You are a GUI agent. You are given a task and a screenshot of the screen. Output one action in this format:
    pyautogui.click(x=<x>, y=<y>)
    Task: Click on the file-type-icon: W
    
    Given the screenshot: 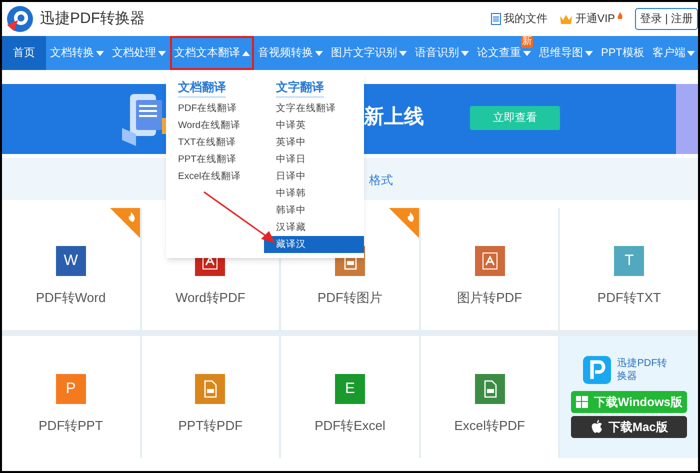 What is the action you would take?
    pyautogui.click(x=71, y=261)
    